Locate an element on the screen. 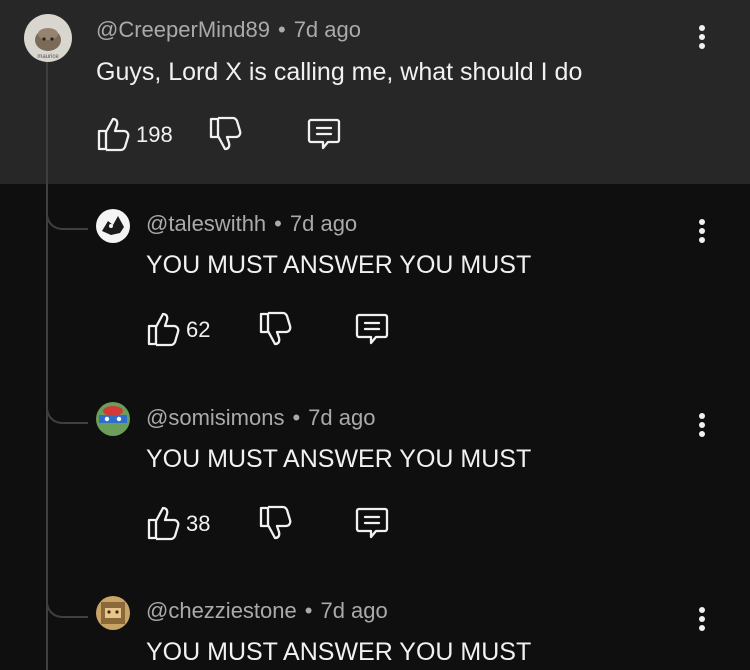  comment-actions: 62 is located at coordinates (276, 331).